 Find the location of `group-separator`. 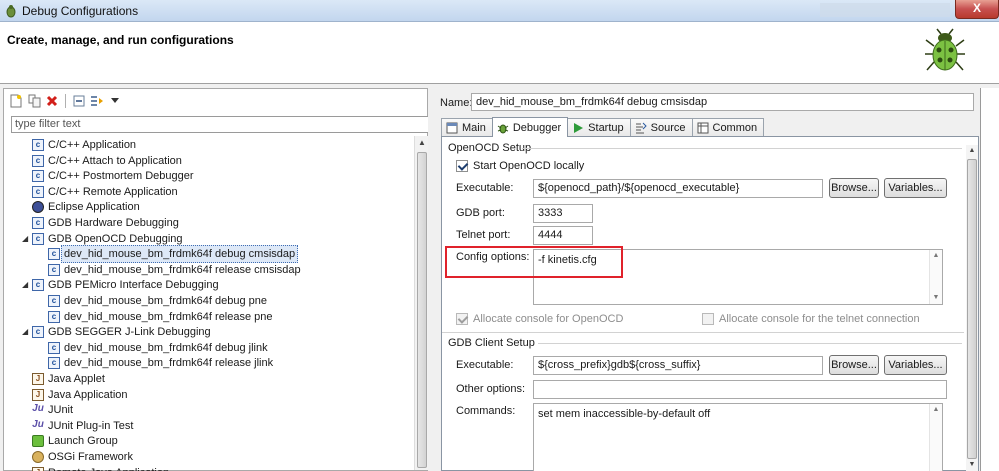

group-separator is located at coordinates (750, 343).